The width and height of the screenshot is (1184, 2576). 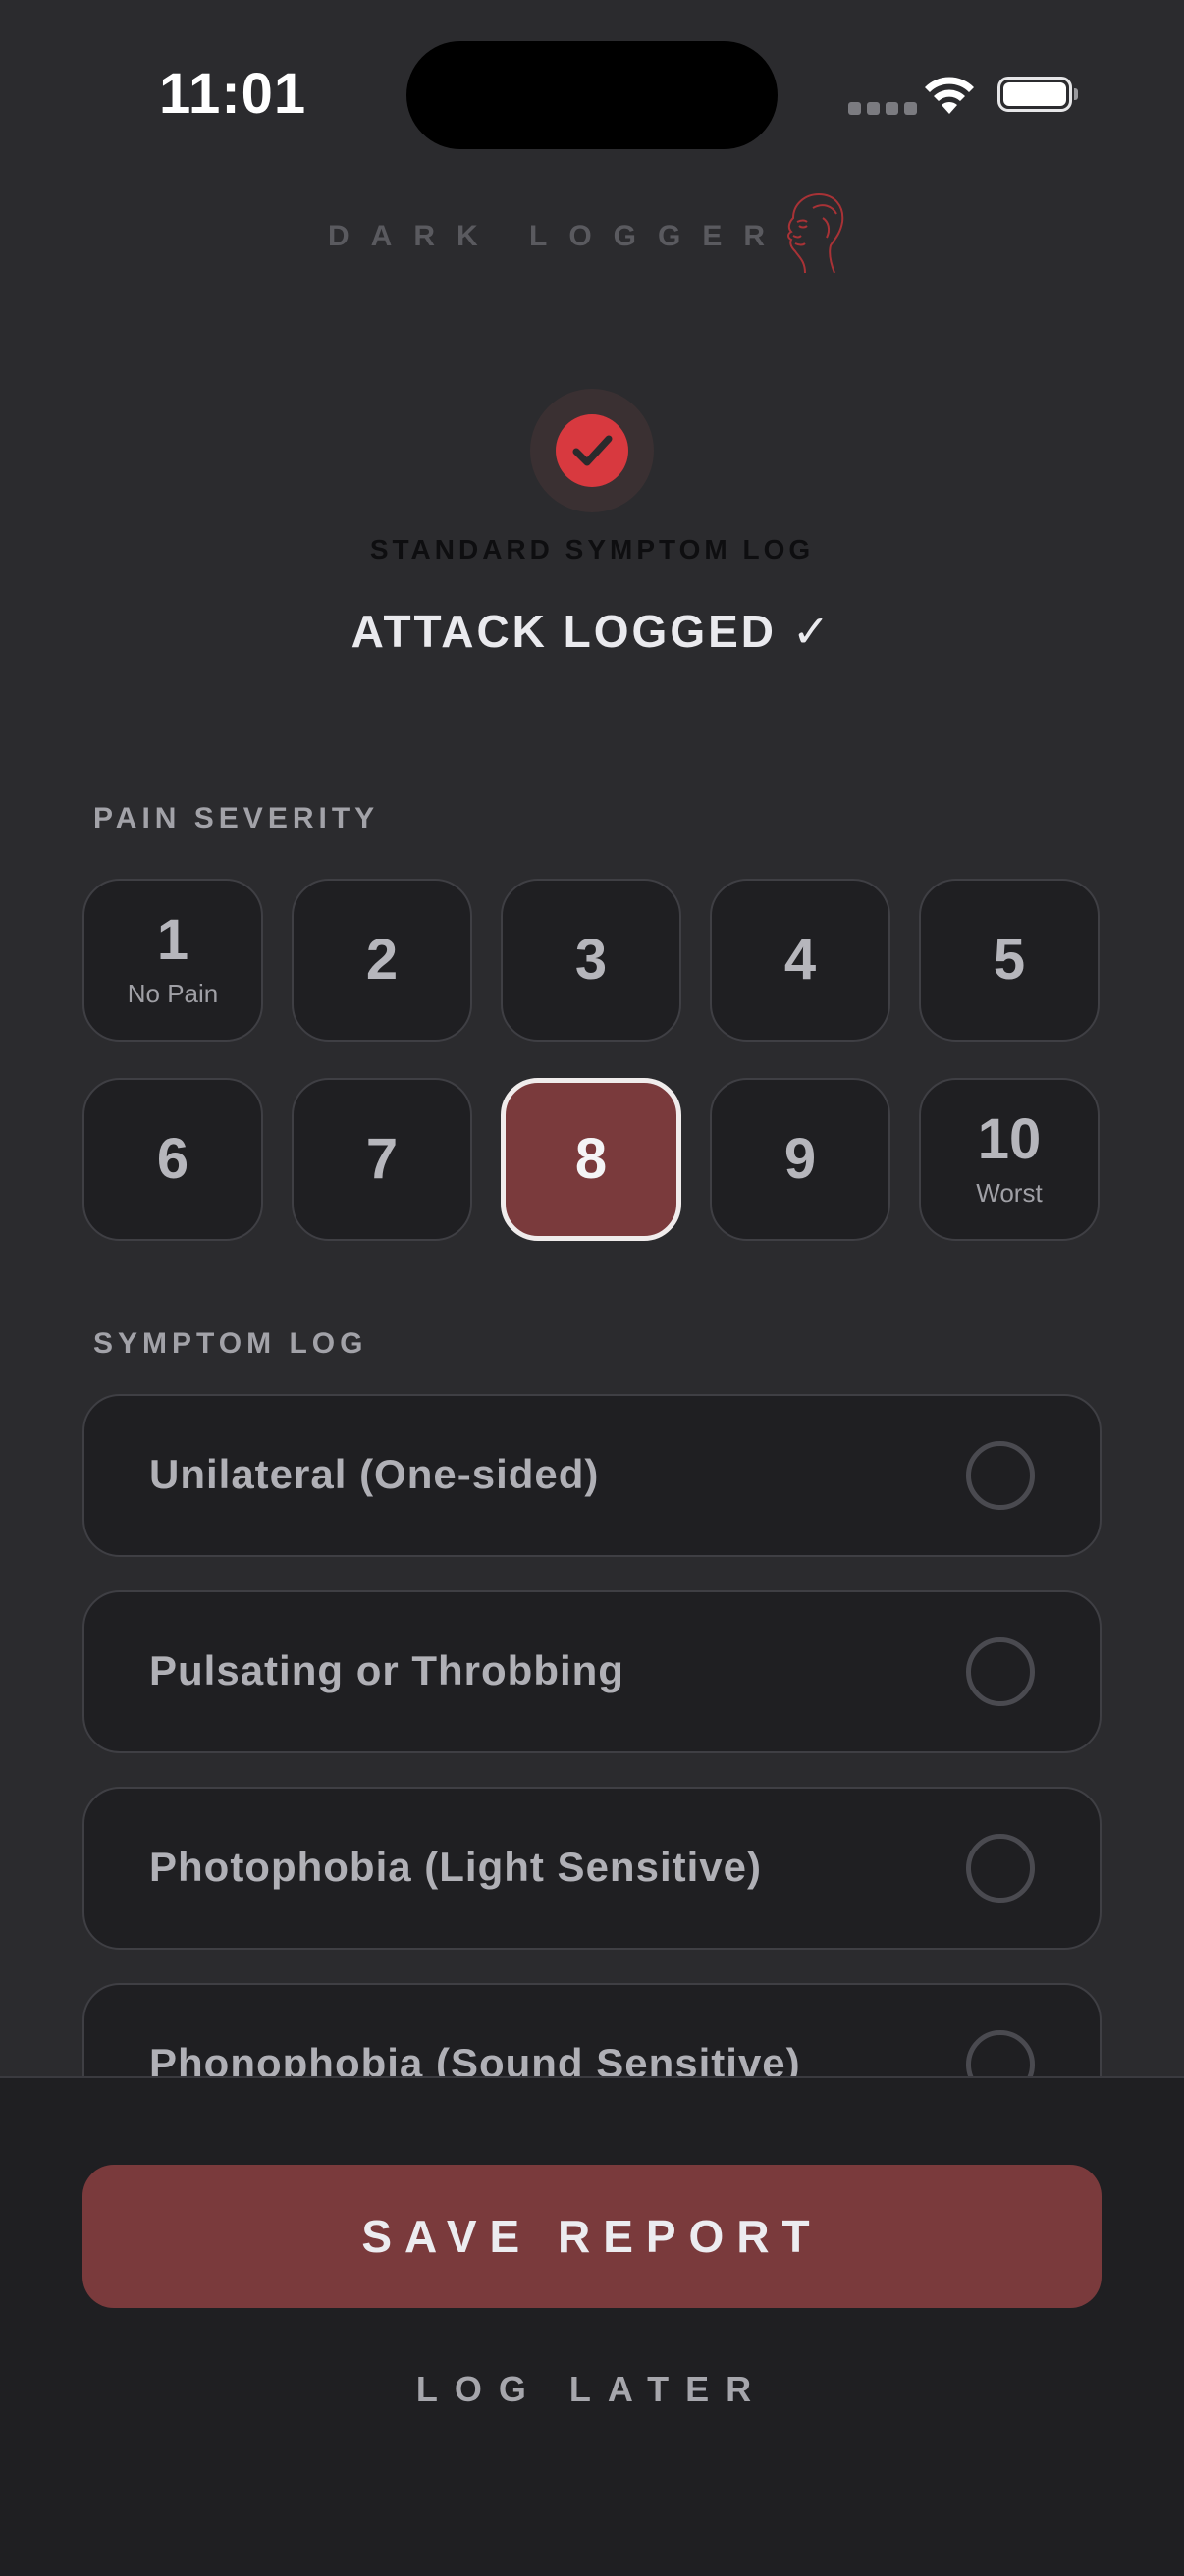 I want to click on symptom-label: Pulsating or Throbbing, so click(x=386, y=1670).